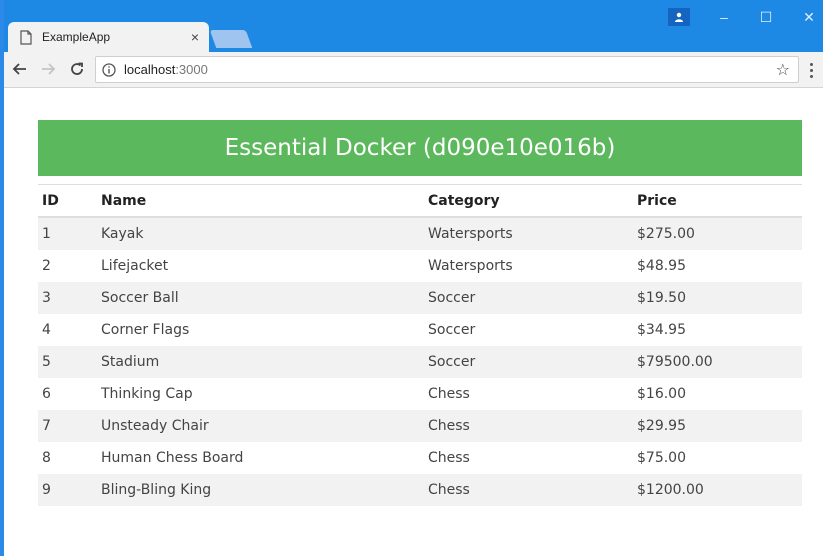 The image size is (823, 556). Describe the element at coordinates (46, 330) in the screenshot. I see `cell-id: 4` at that location.